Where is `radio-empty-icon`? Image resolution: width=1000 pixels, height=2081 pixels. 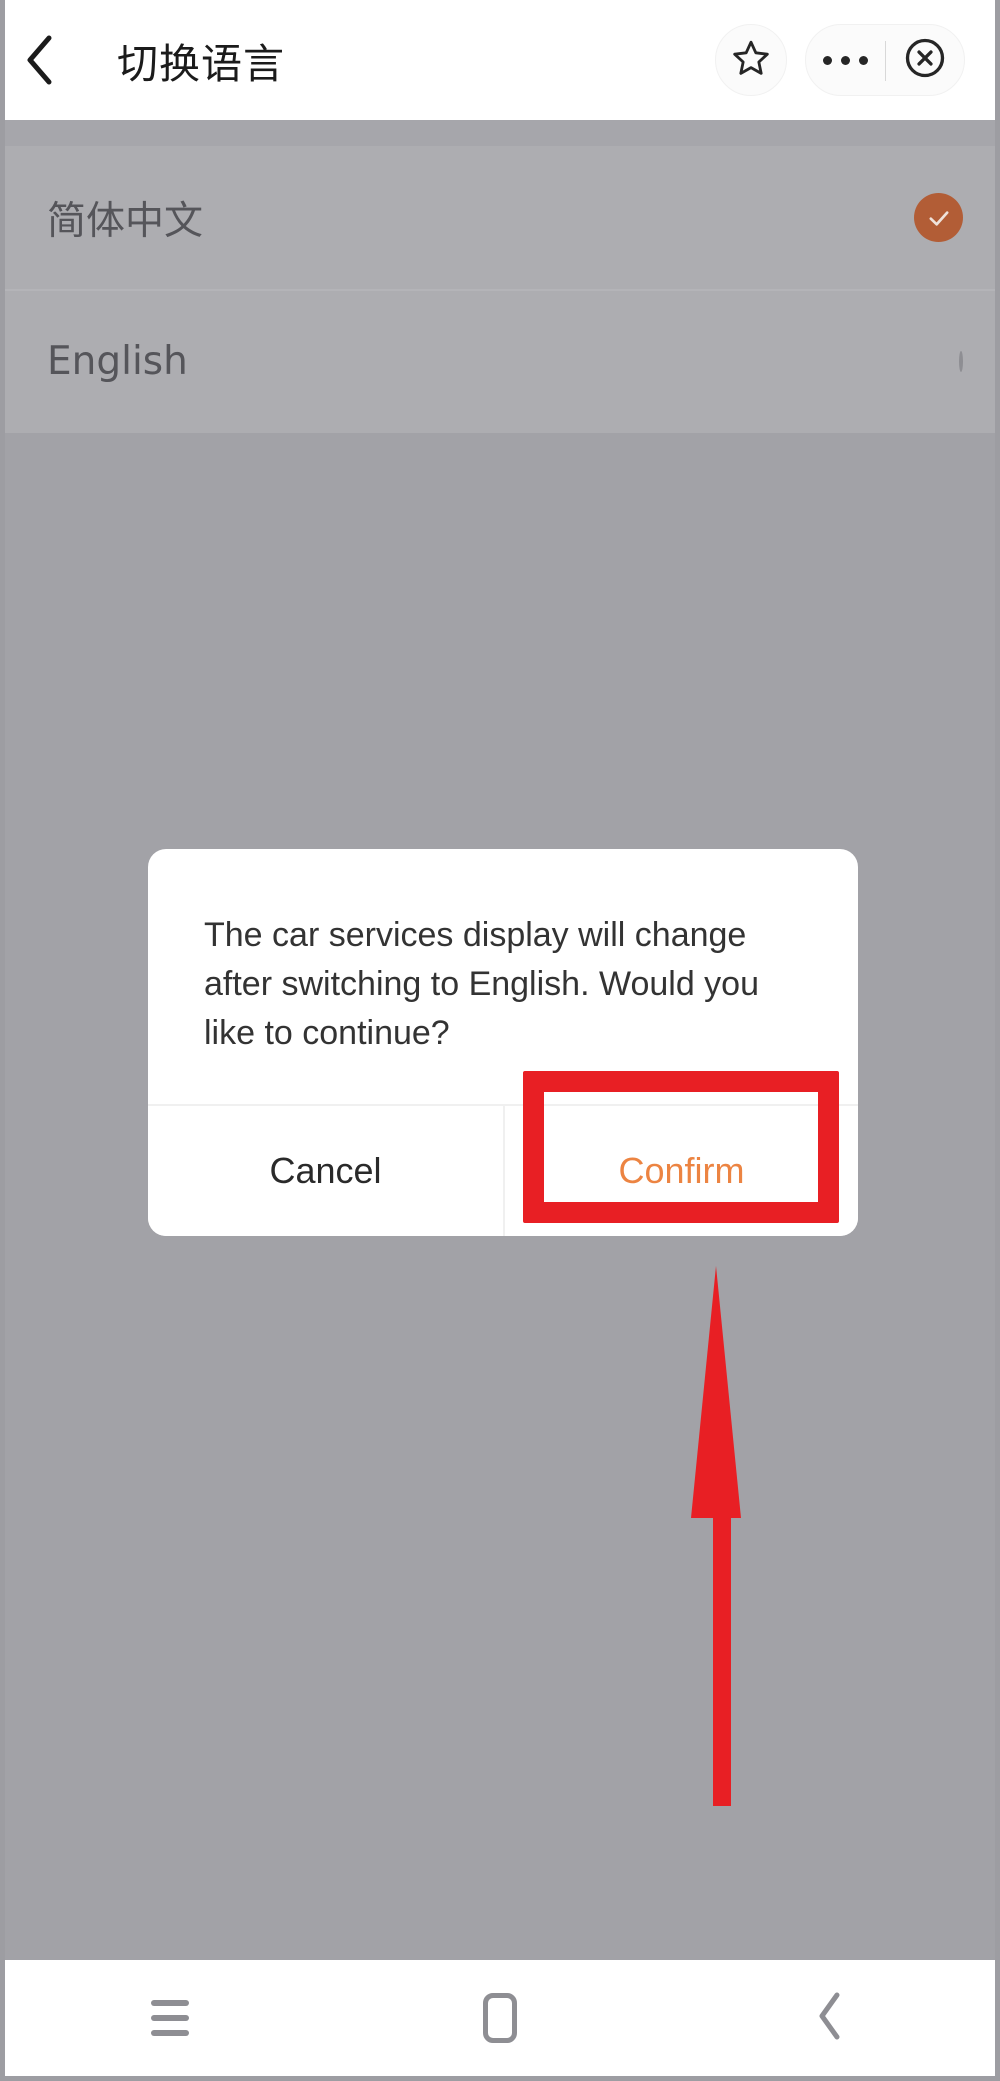 radio-empty-icon is located at coordinates (961, 361).